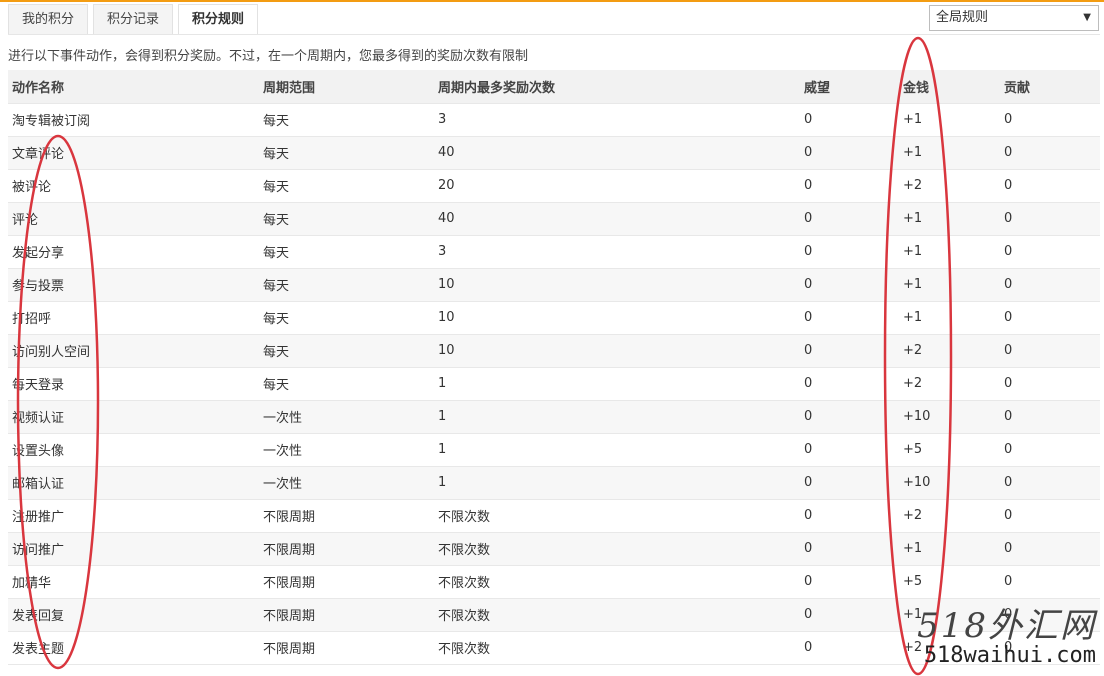 Image resolution: width=1104 pixels, height=676 pixels. I want to click on tab-points-history: 积分记录, so click(133, 19).